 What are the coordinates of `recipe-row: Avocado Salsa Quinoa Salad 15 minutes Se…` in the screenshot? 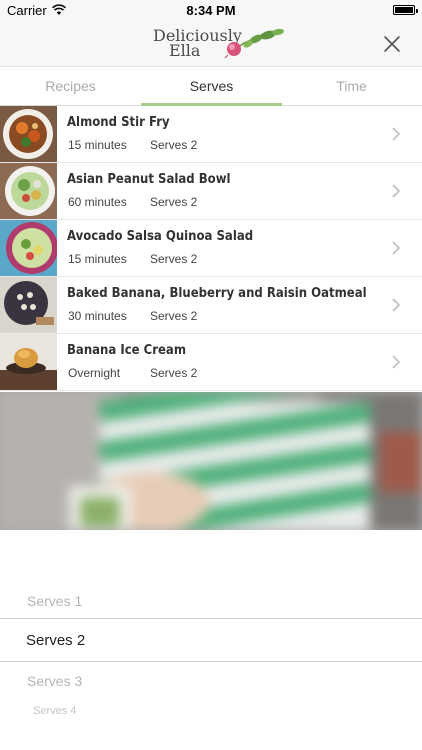 It's located at (211, 248).